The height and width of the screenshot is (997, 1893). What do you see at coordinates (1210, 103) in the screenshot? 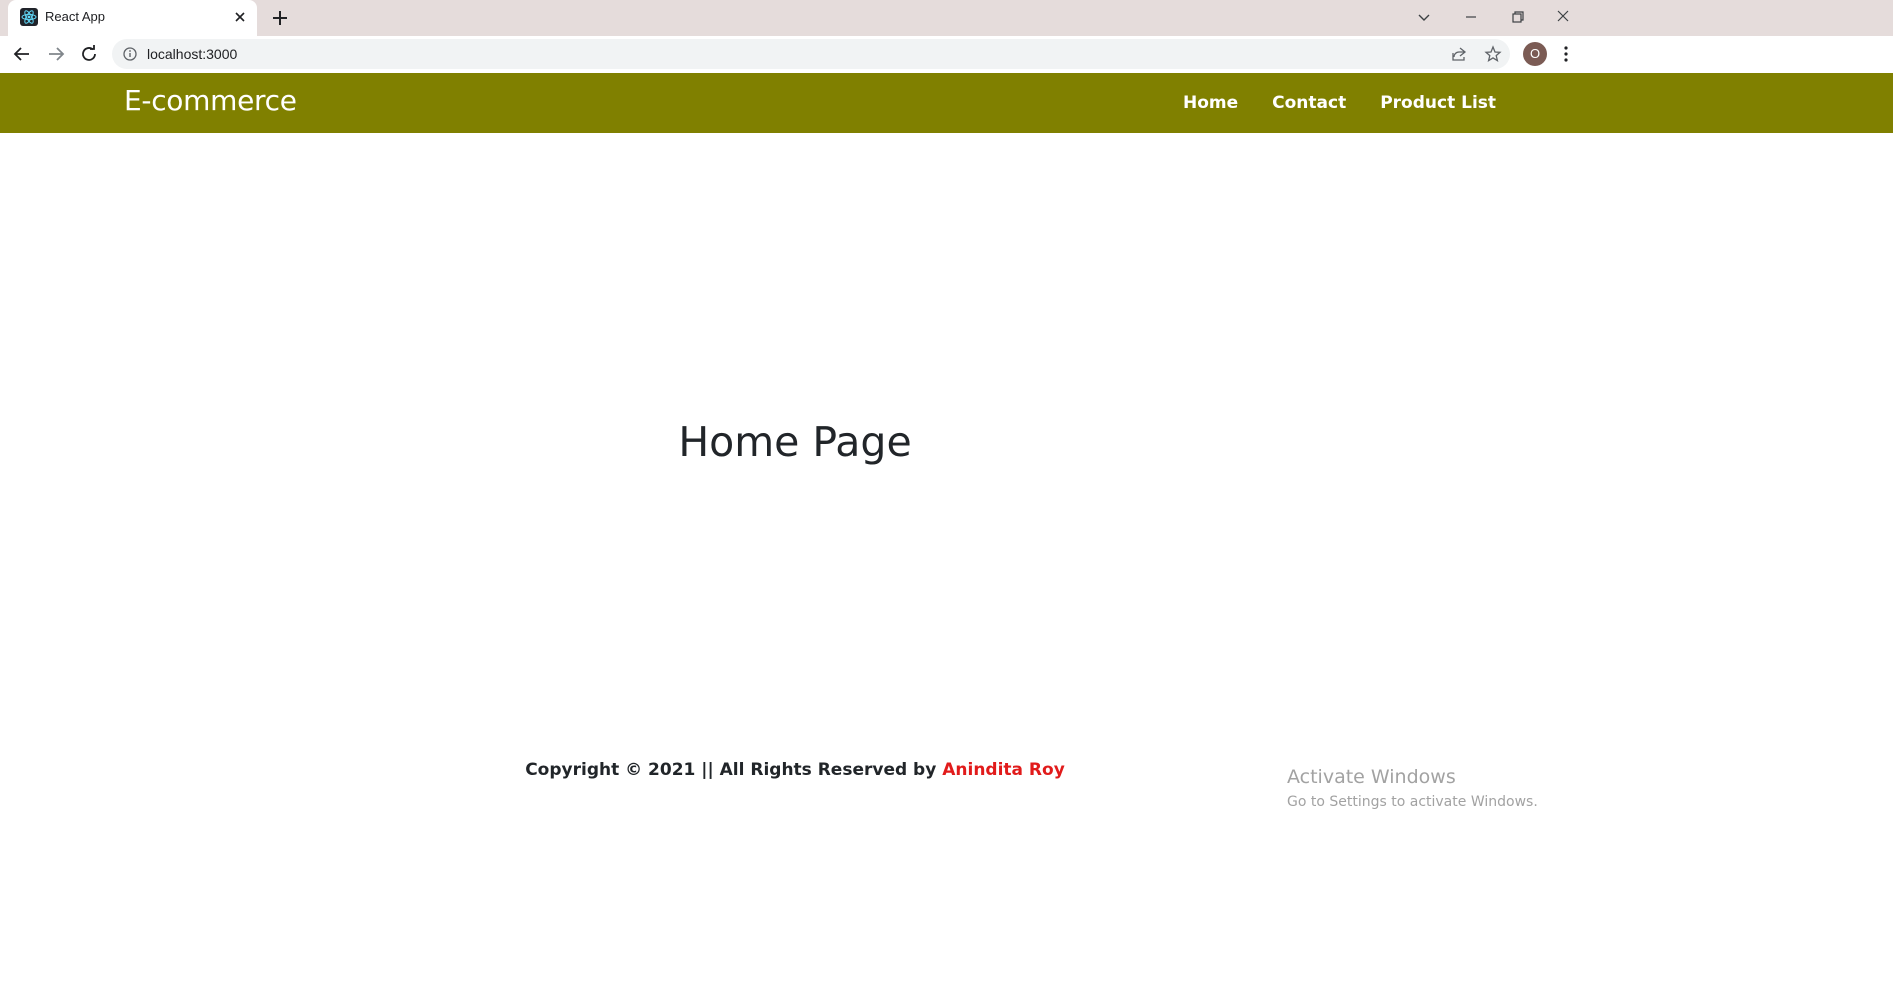
I see `nav-link-home: Home` at bounding box center [1210, 103].